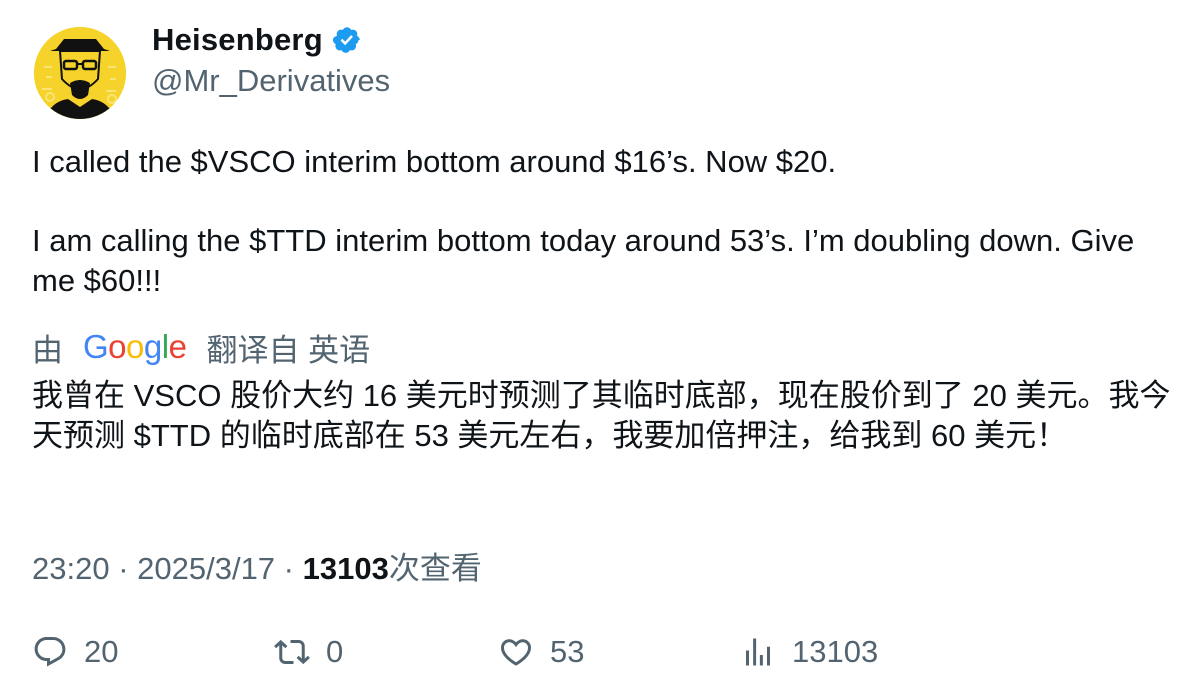  What do you see at coordinates (758, 652) in the screenshot?
I see `views-chart-icon` at bounding box center [758, 652].